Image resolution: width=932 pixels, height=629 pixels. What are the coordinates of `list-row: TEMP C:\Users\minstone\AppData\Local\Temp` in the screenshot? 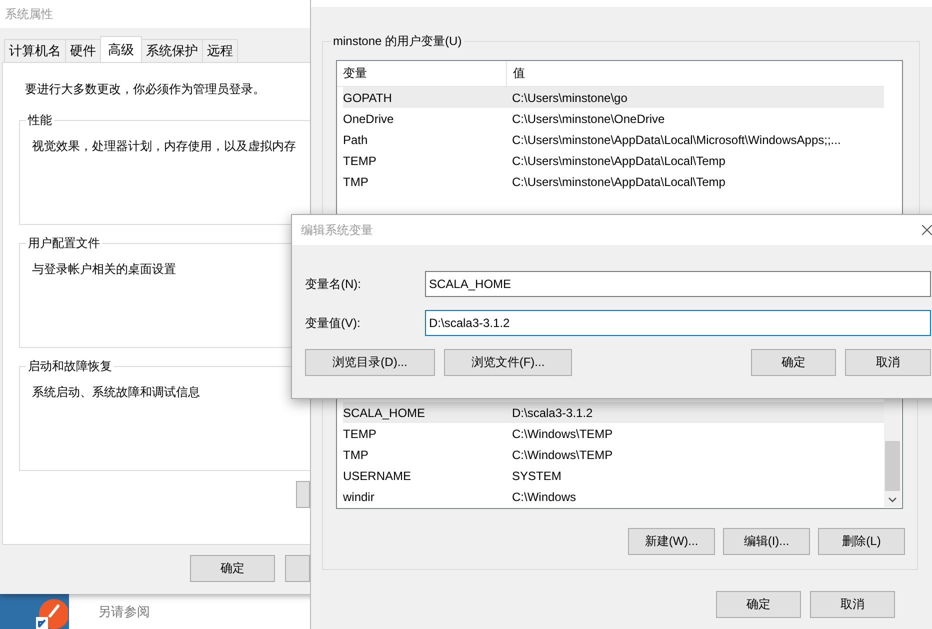 It's located at (613, 160).